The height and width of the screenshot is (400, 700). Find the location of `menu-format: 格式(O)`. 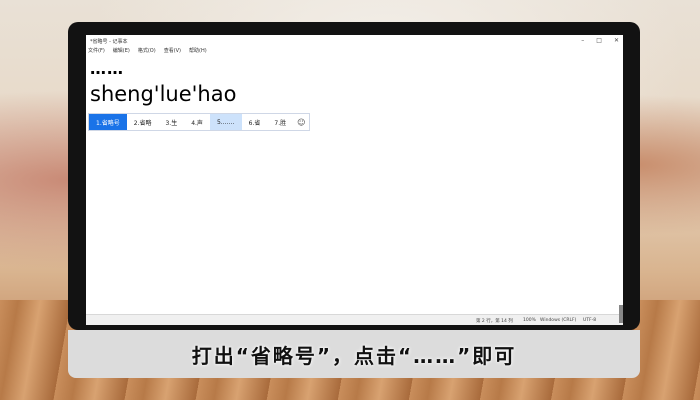

menu-format: 格式(O) is located at coordinates (147, 50).